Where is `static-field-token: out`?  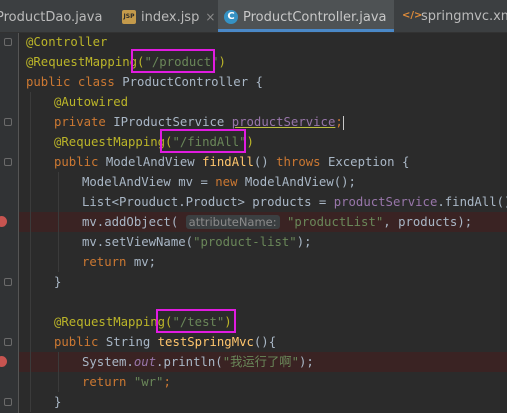 static-field-token: out is located at coordinates (145, 362).